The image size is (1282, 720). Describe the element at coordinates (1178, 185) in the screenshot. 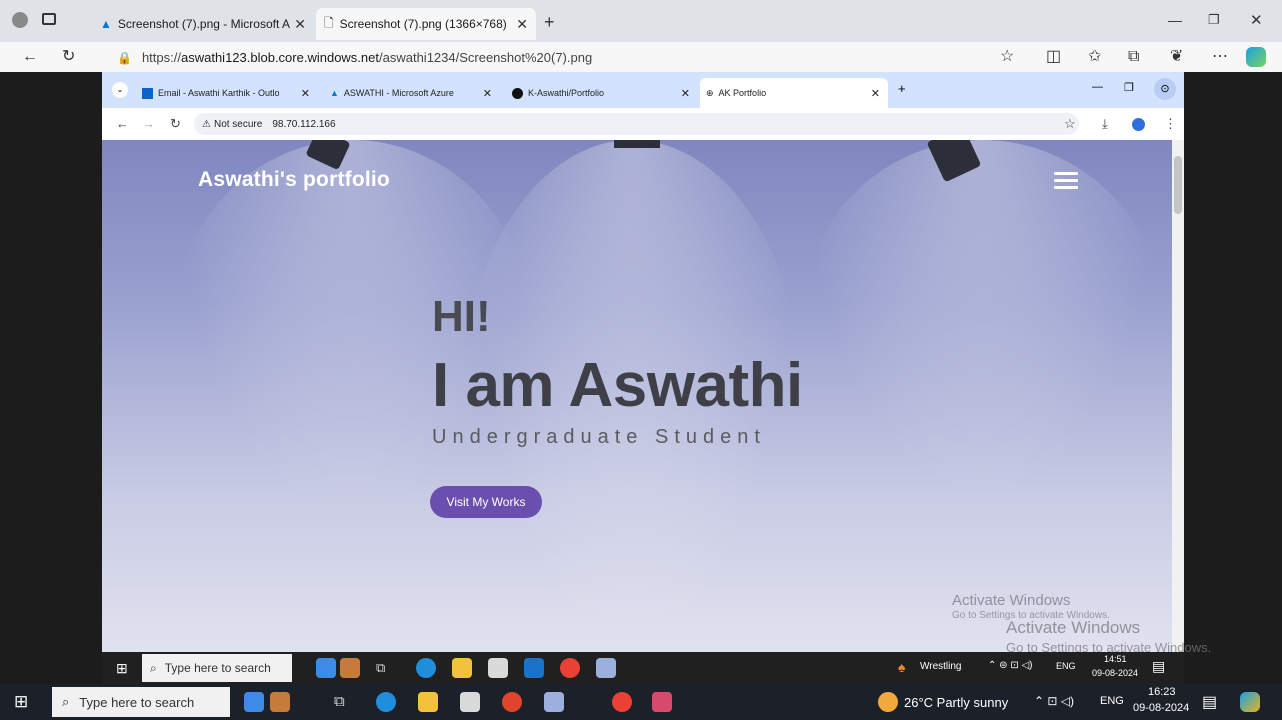

I see `scrollbar-thumb` at that location.